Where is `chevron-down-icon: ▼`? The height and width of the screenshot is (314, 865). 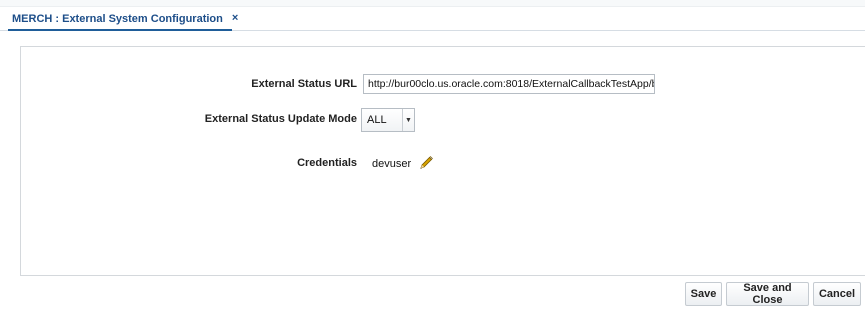 chevron-down-icon: ▼ is located at coordinates (408, 120).